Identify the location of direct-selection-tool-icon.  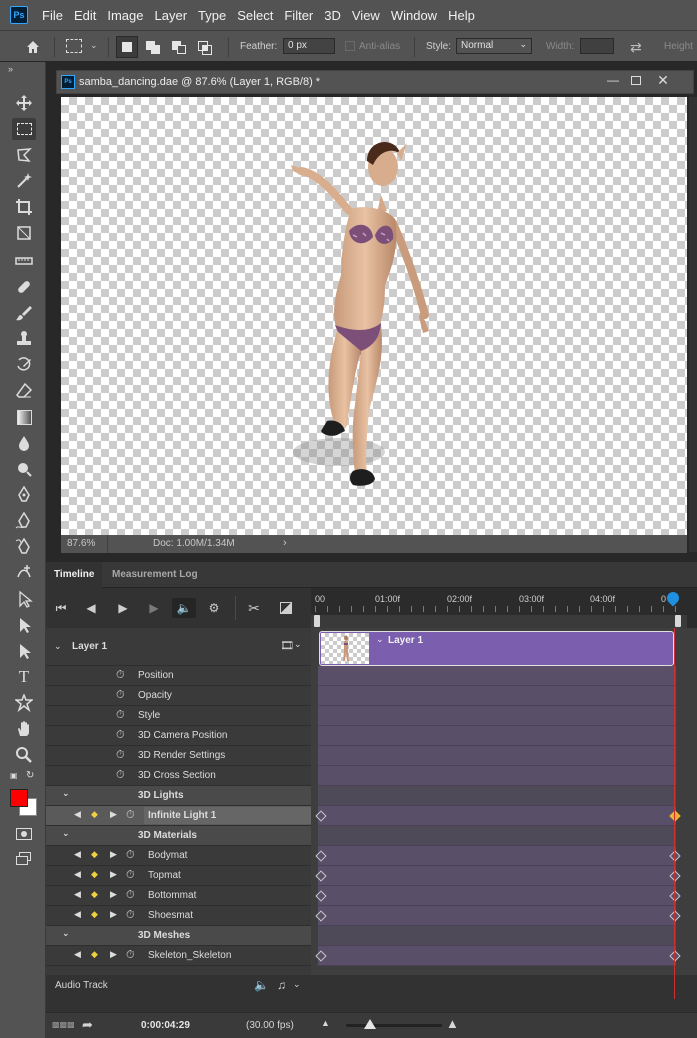
(24, 625).